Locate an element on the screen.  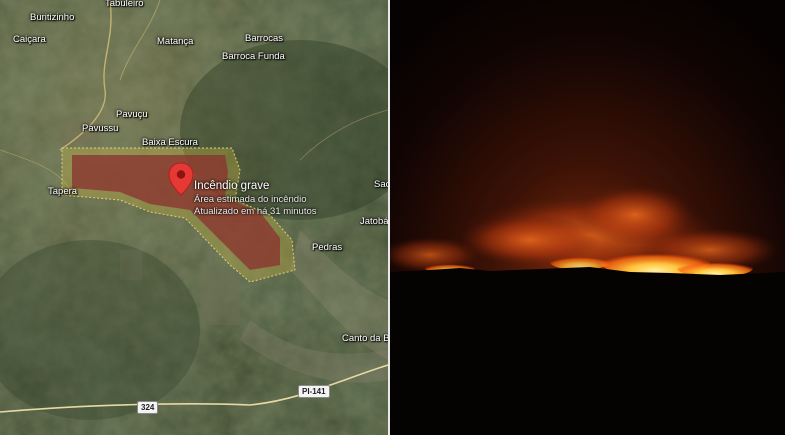
place-label: Sac is located at coordinates (381, 184).